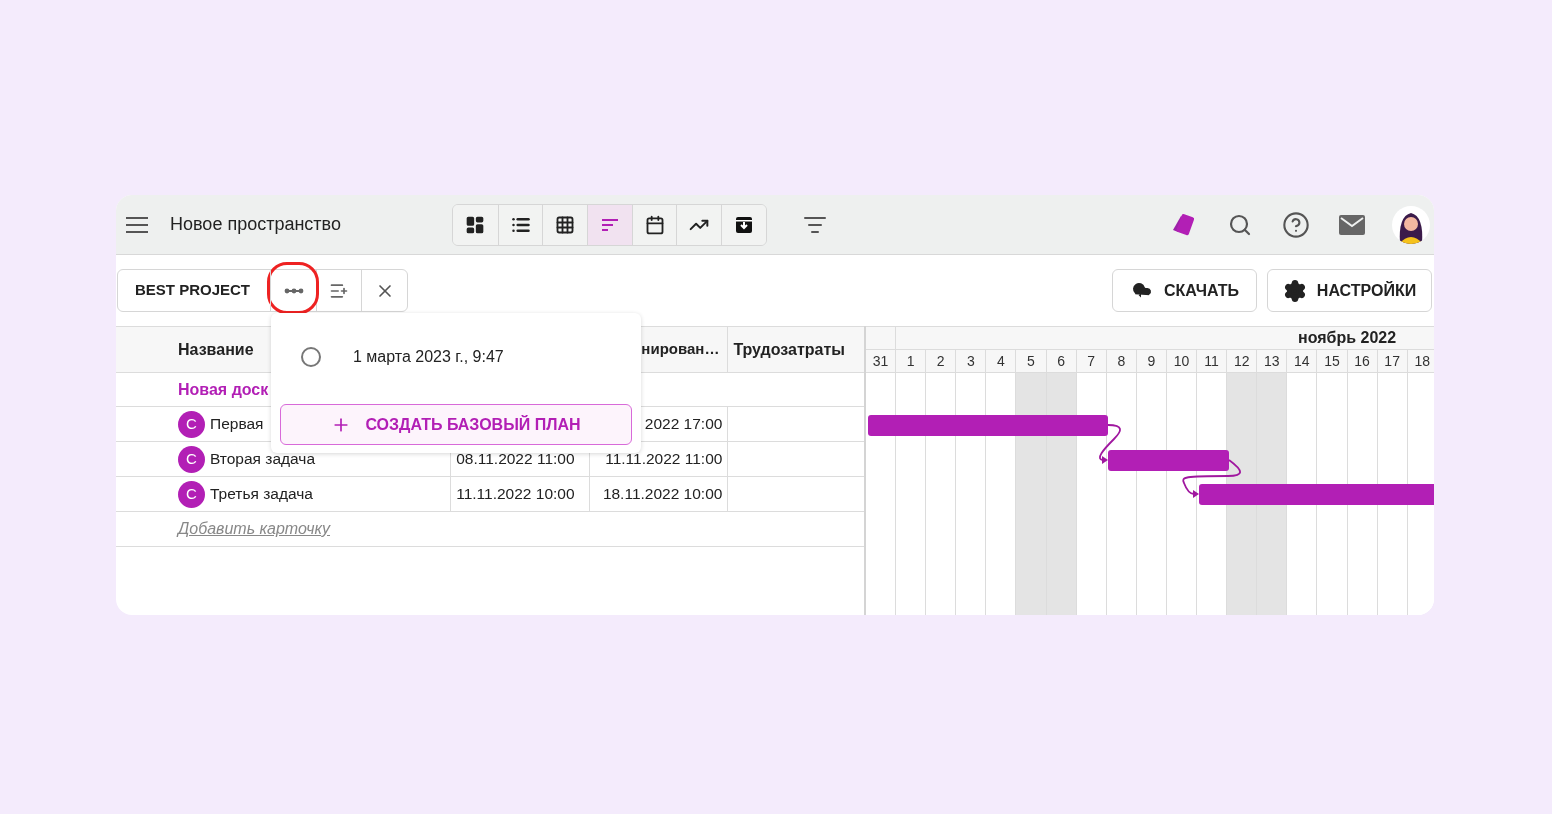 The width and height of the screenshot is (1552, 814). What do you see at coordinates (911, 361) in the screenshot?
I see `day-header: 1` at bounding box center [911, 361].